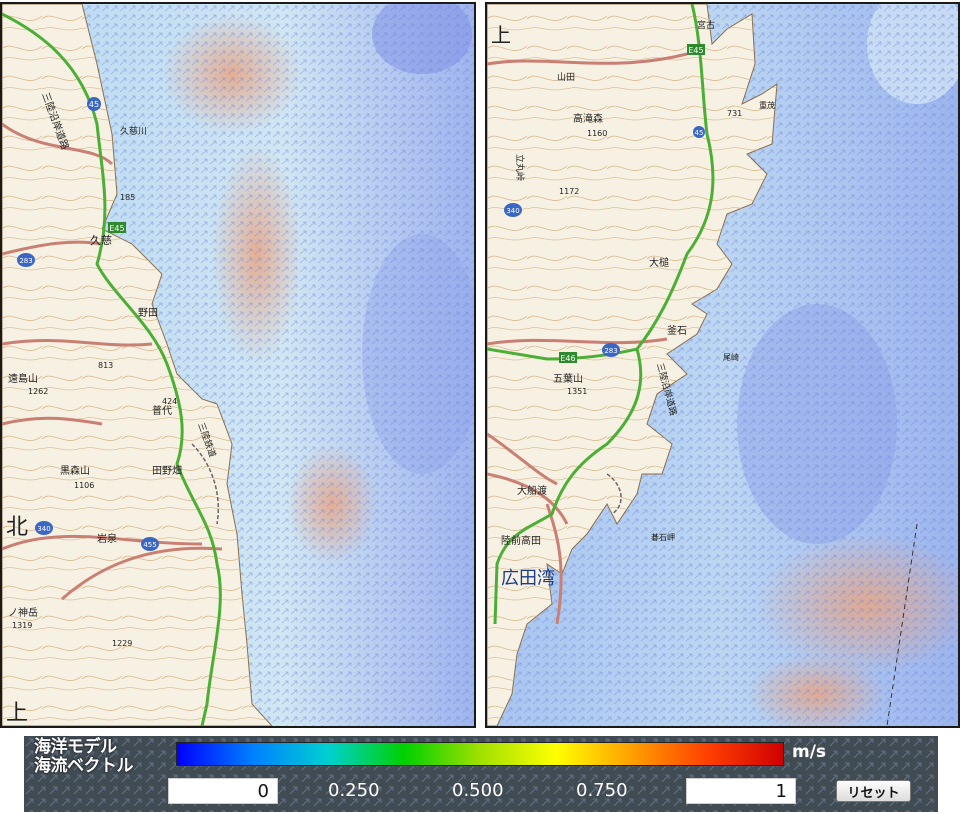 The height and width of the screenshot is (814, 960). Describe the element at coordinates (734, 113) in the screenshot. I see `elevation-731: 731` at that location.